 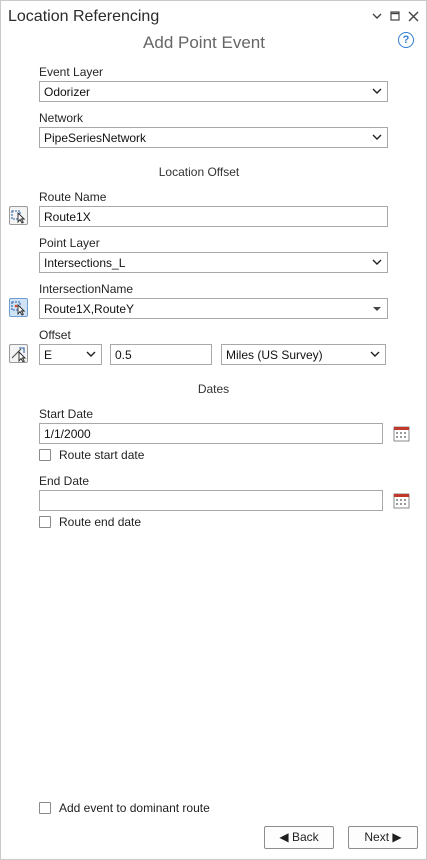 What do you see at coordinates (413, 16) in the screenshot?
I see `close-icon` at bounding box center [413, 16].